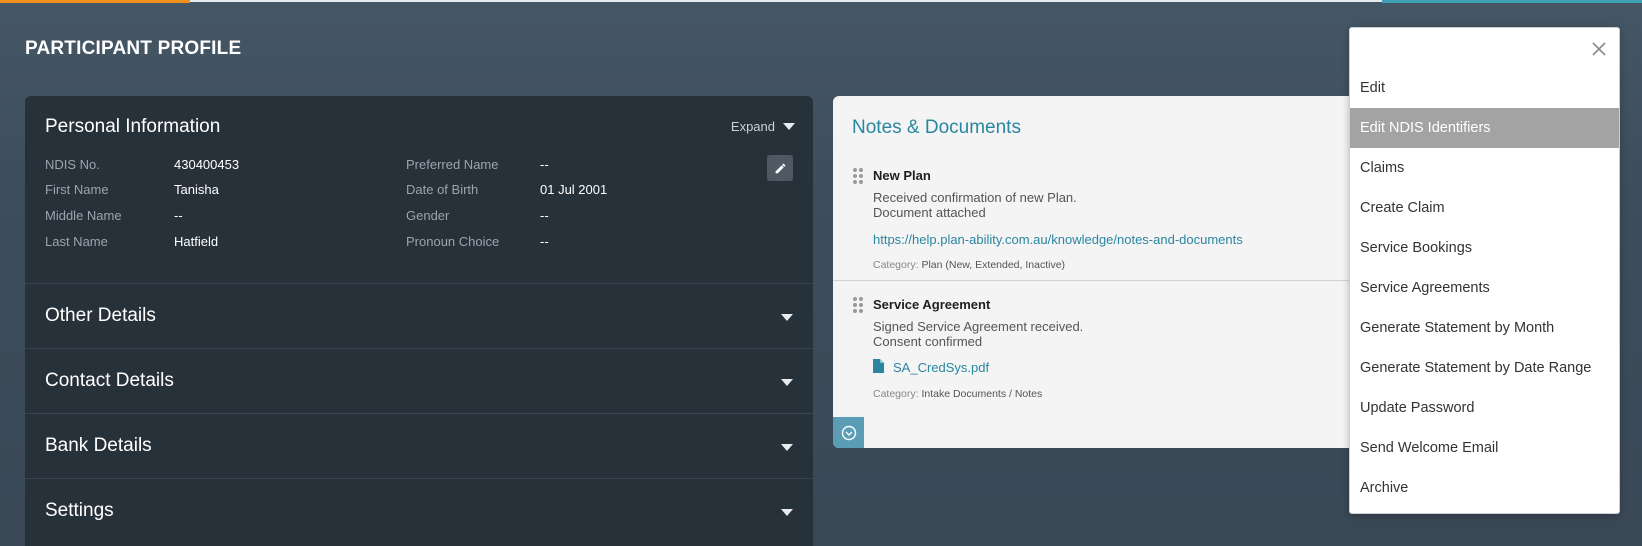 The image size is (1642, 546). Describe the element at coordinates (1484, 368) in the screenshot. I see `menu-item-statement-by-date-range: Generate Statement by Date Range` at that location.